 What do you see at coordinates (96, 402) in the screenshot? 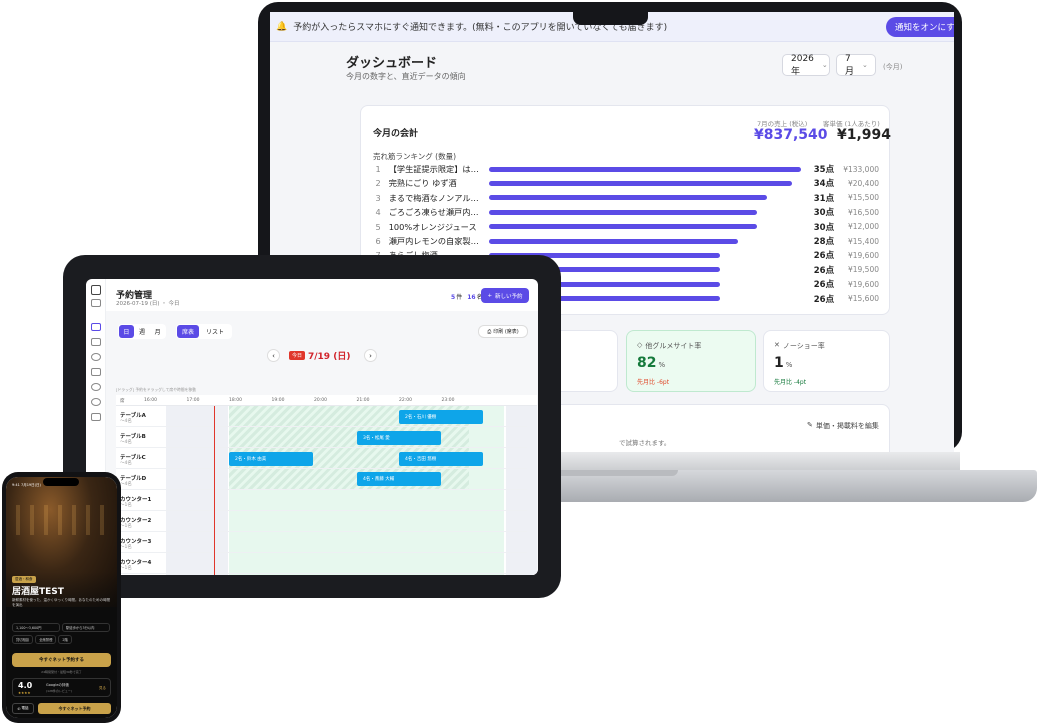
I see `gear-icon` at bounding box center [96, 402].